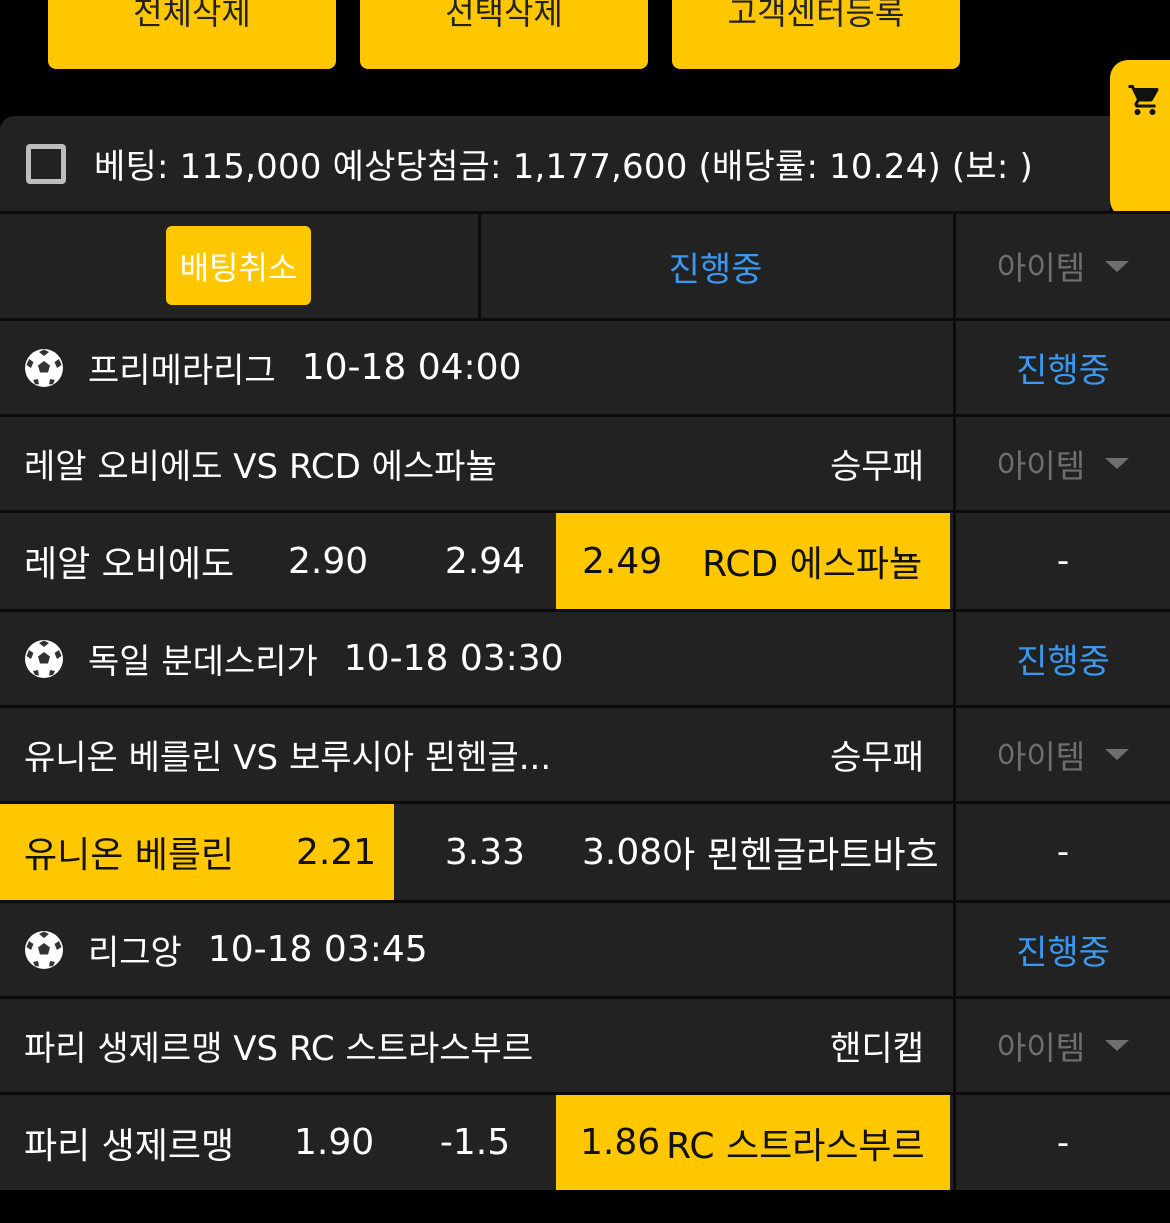 This screenshot has width=1170, height=1223. What do you see at coordinates (585, 1044) in the screenshot?
I see `match-title-row: 파리 생제르맹 VS RC 스트라스부르 핸디캡 아이템` at bounding box center [585, 1044].